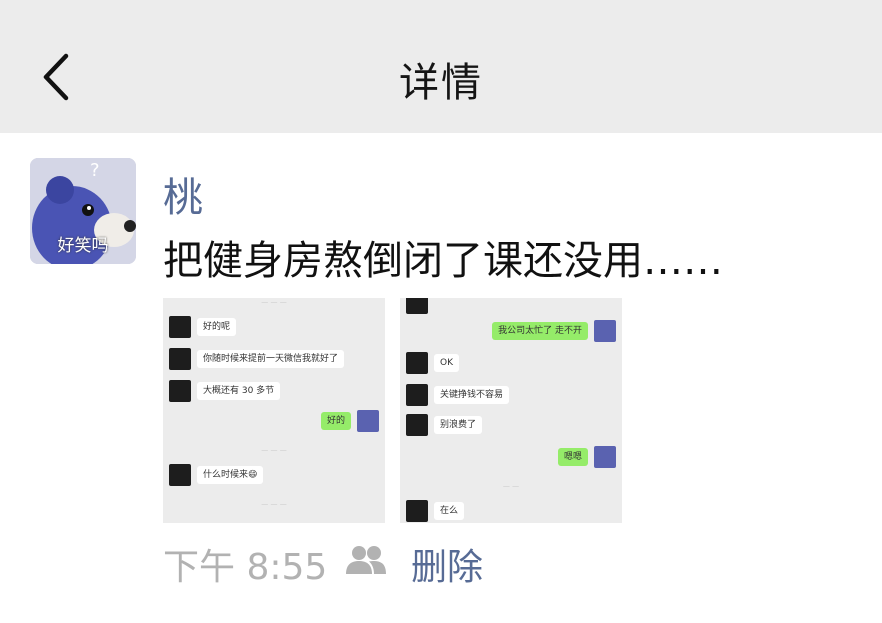 The image size is (882, 623). I want to click on chat-message: 什么时候来😄, so click(274, 475).